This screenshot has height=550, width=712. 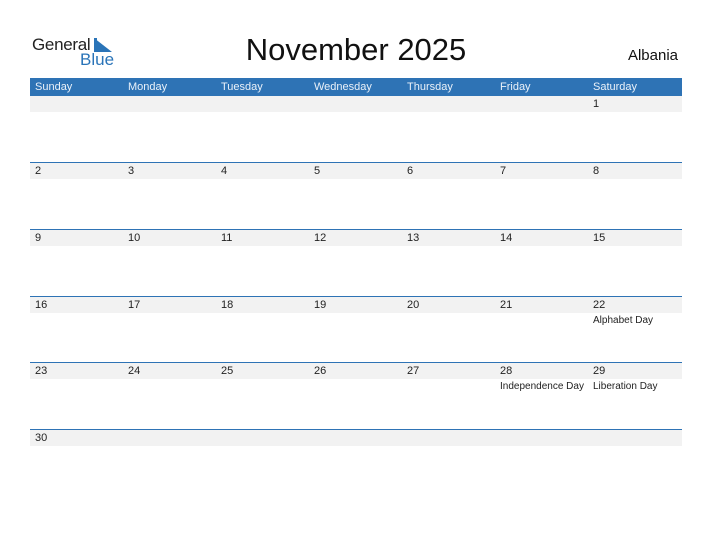 What do you see at coordinates (599, 371) in the screenshot?
I see `day-number: 29` at bounding box center [599, 371].